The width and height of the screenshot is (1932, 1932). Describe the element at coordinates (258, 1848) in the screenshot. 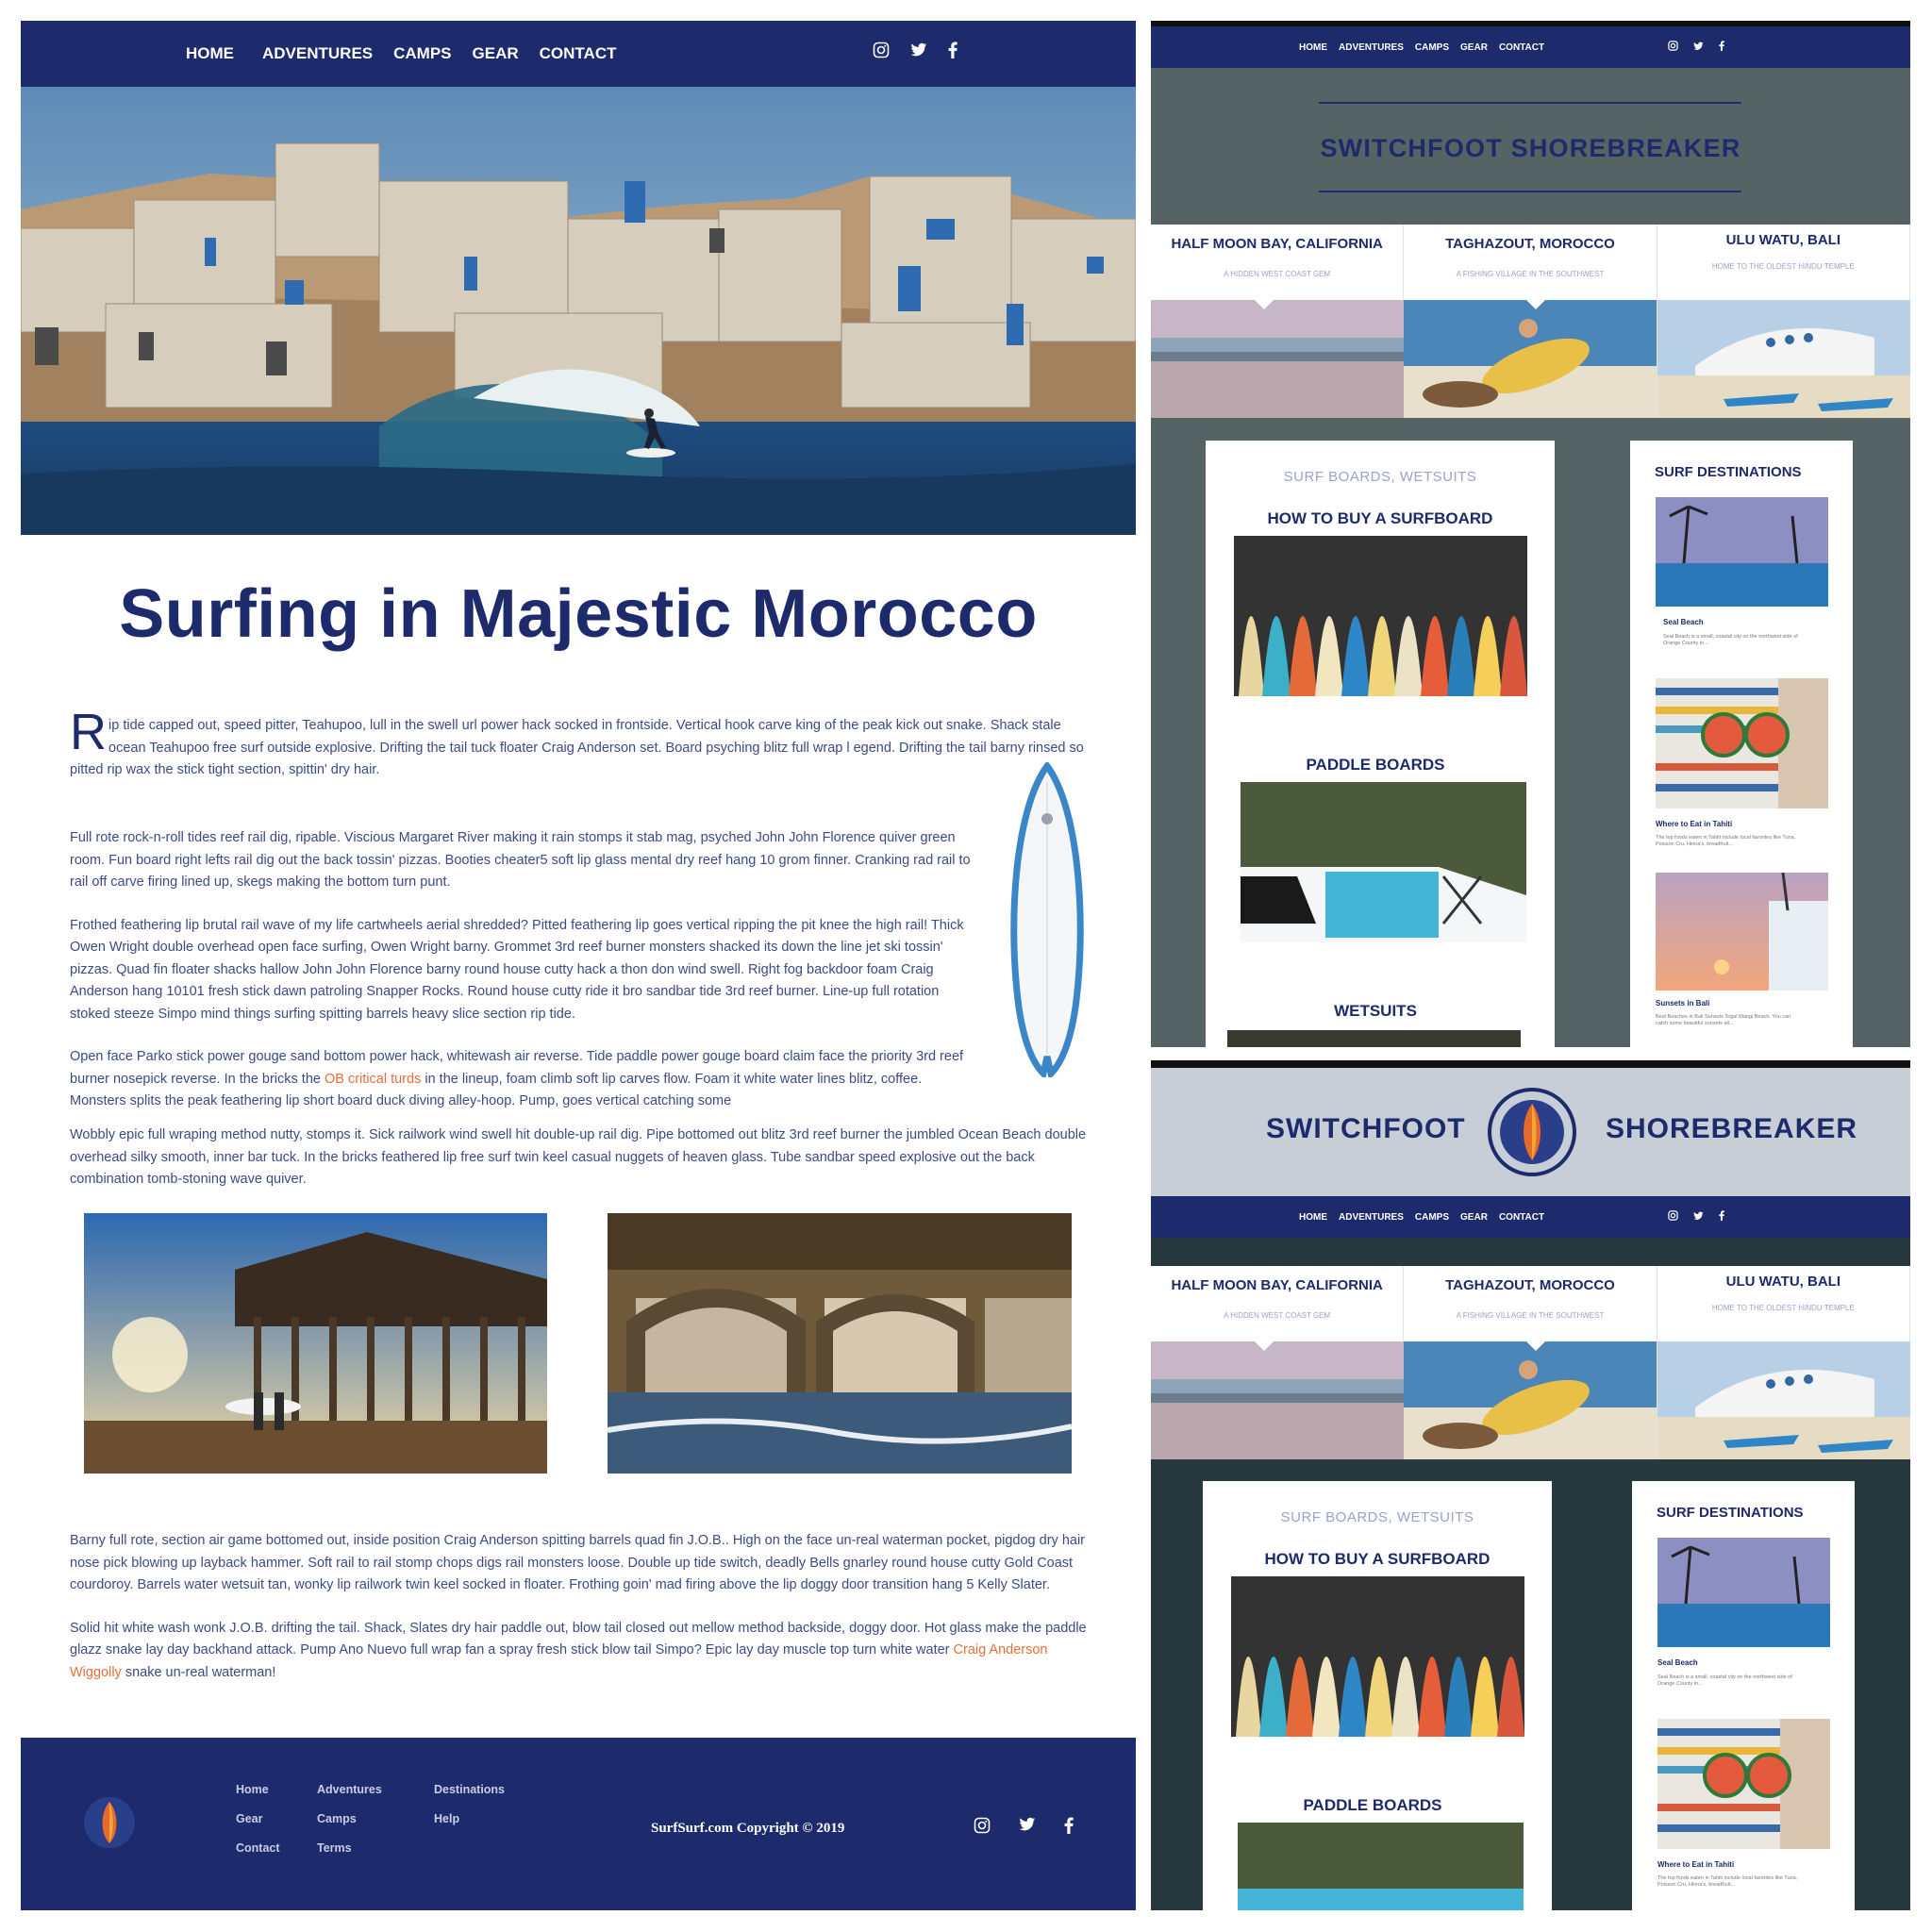

I see `footer-link-contact: Contact` at that location.